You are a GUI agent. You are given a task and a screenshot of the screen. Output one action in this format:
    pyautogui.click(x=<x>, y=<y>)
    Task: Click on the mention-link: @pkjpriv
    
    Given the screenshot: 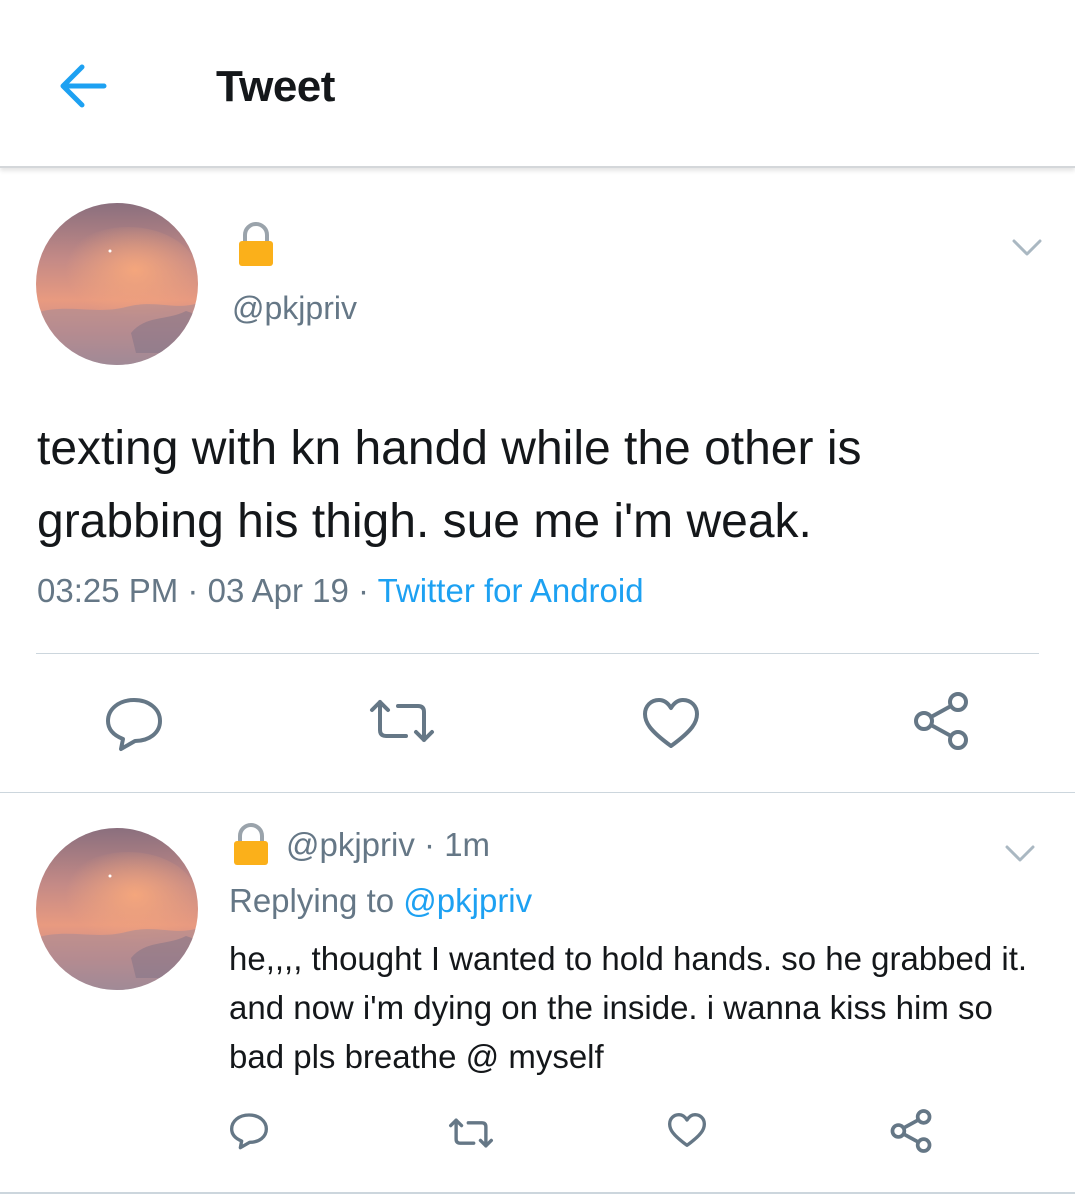 What is the action you would take?
    pyautogui.click(x=467, y=900)
    